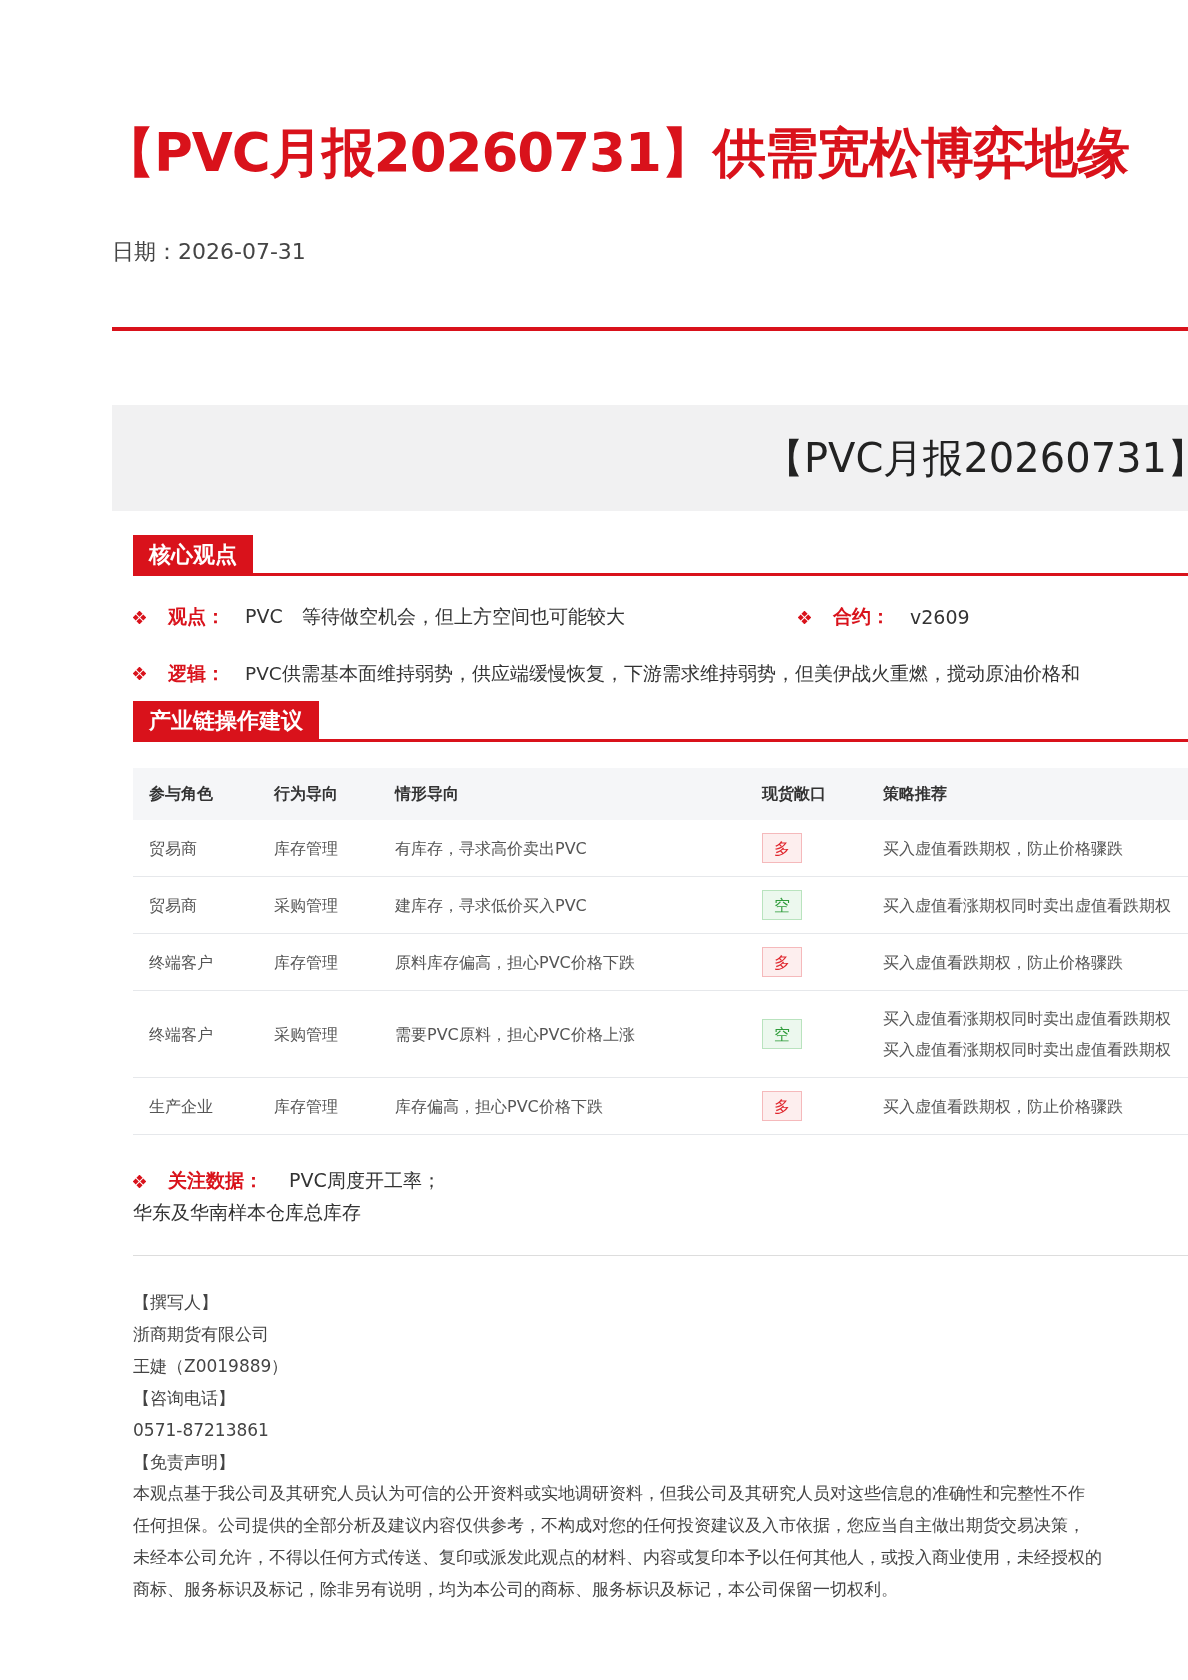 This screenshot has width=1188, height=1680. I want to click on field-label: 合约：, so click(861, 616).